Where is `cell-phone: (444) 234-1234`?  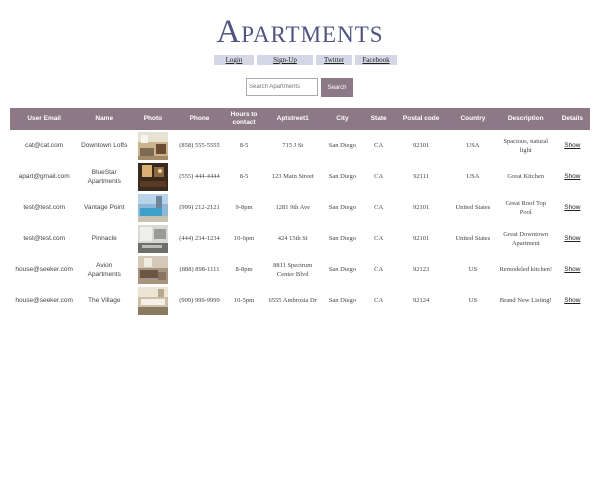 cell-phone: (444) 234-1234 is located at coordinates (199, 238).